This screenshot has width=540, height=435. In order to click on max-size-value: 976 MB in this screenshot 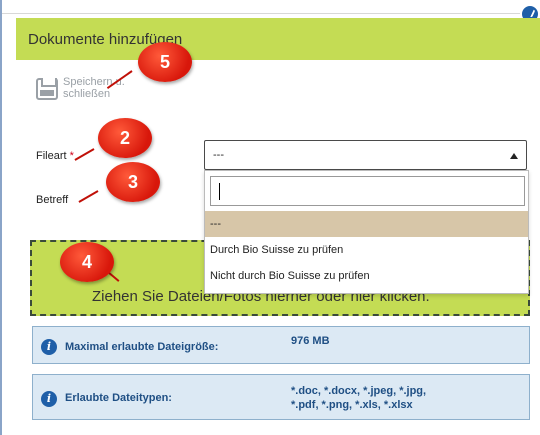, I will do `click(310, 341)`.